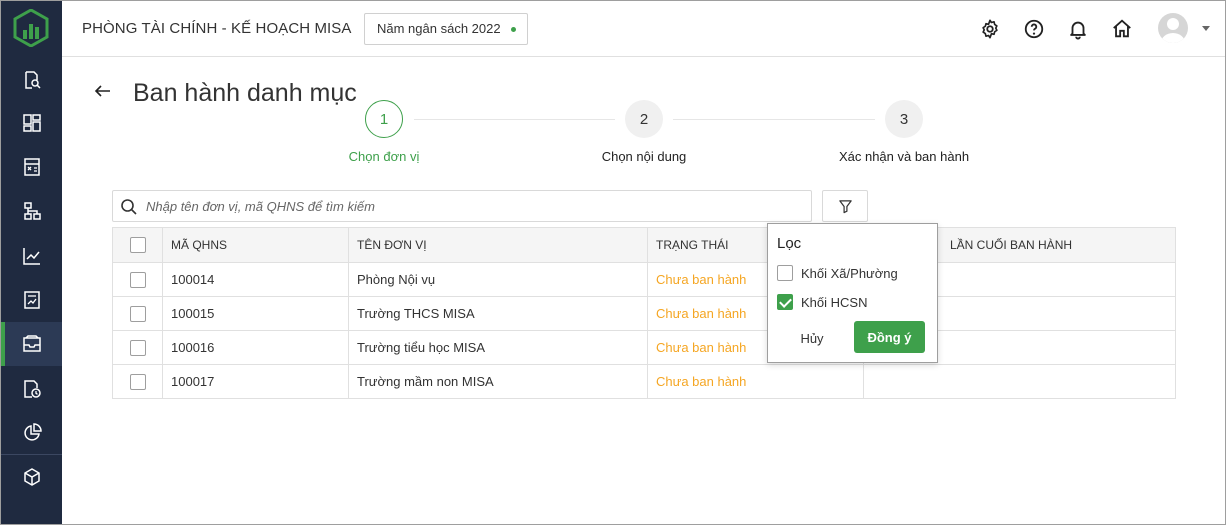 The height and width of the screenshot is (525, 1226). I want to click on filter-option-hcsn: Khối HCSN, so click(822, 302).